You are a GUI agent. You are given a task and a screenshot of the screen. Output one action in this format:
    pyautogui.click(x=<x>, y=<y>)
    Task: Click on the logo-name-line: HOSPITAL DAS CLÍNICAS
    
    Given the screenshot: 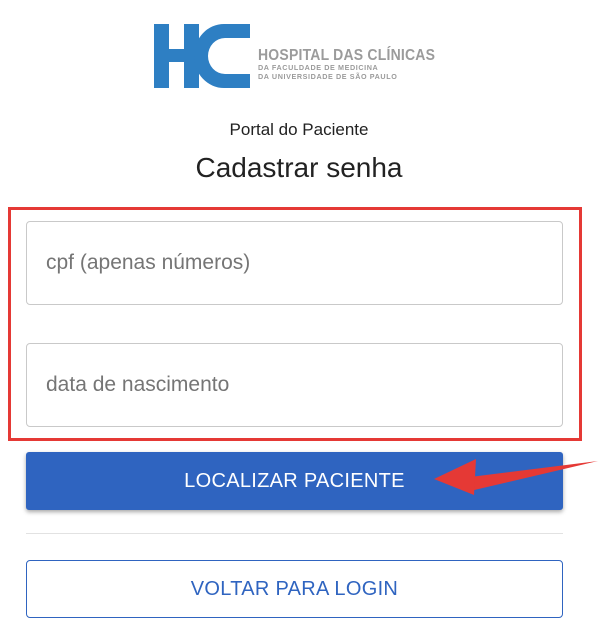 What is the action you would take?
    pyautogui.click(x=347, y=54)
    